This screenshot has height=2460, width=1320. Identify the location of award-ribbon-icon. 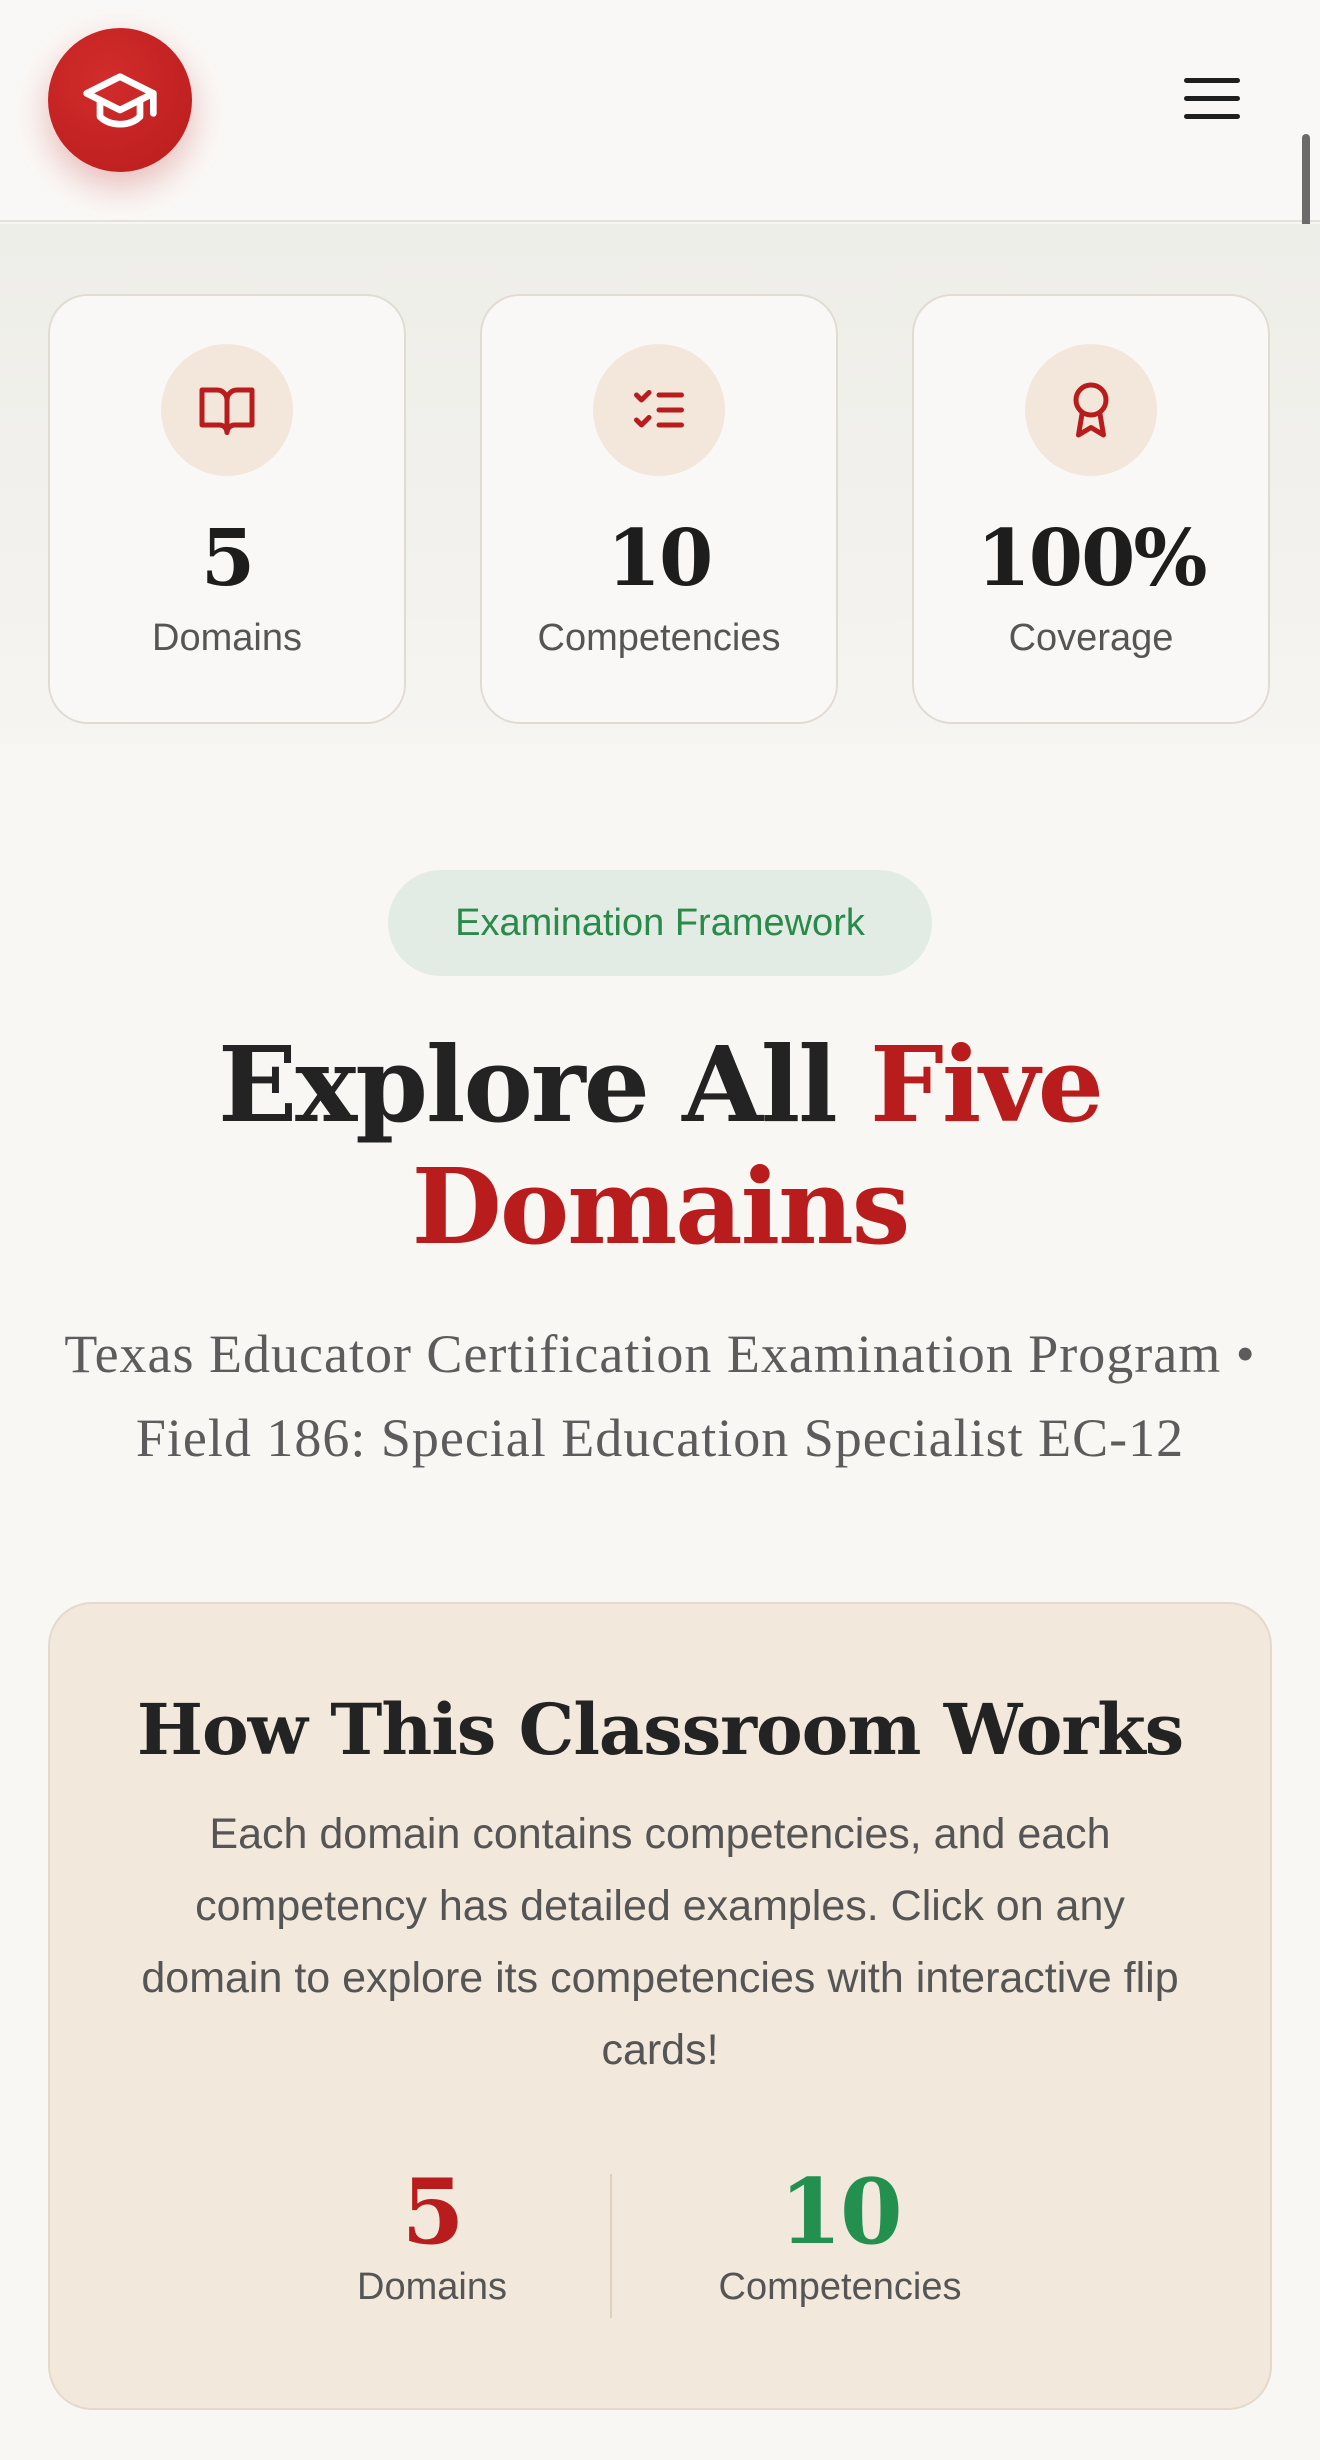
(1091, 410).